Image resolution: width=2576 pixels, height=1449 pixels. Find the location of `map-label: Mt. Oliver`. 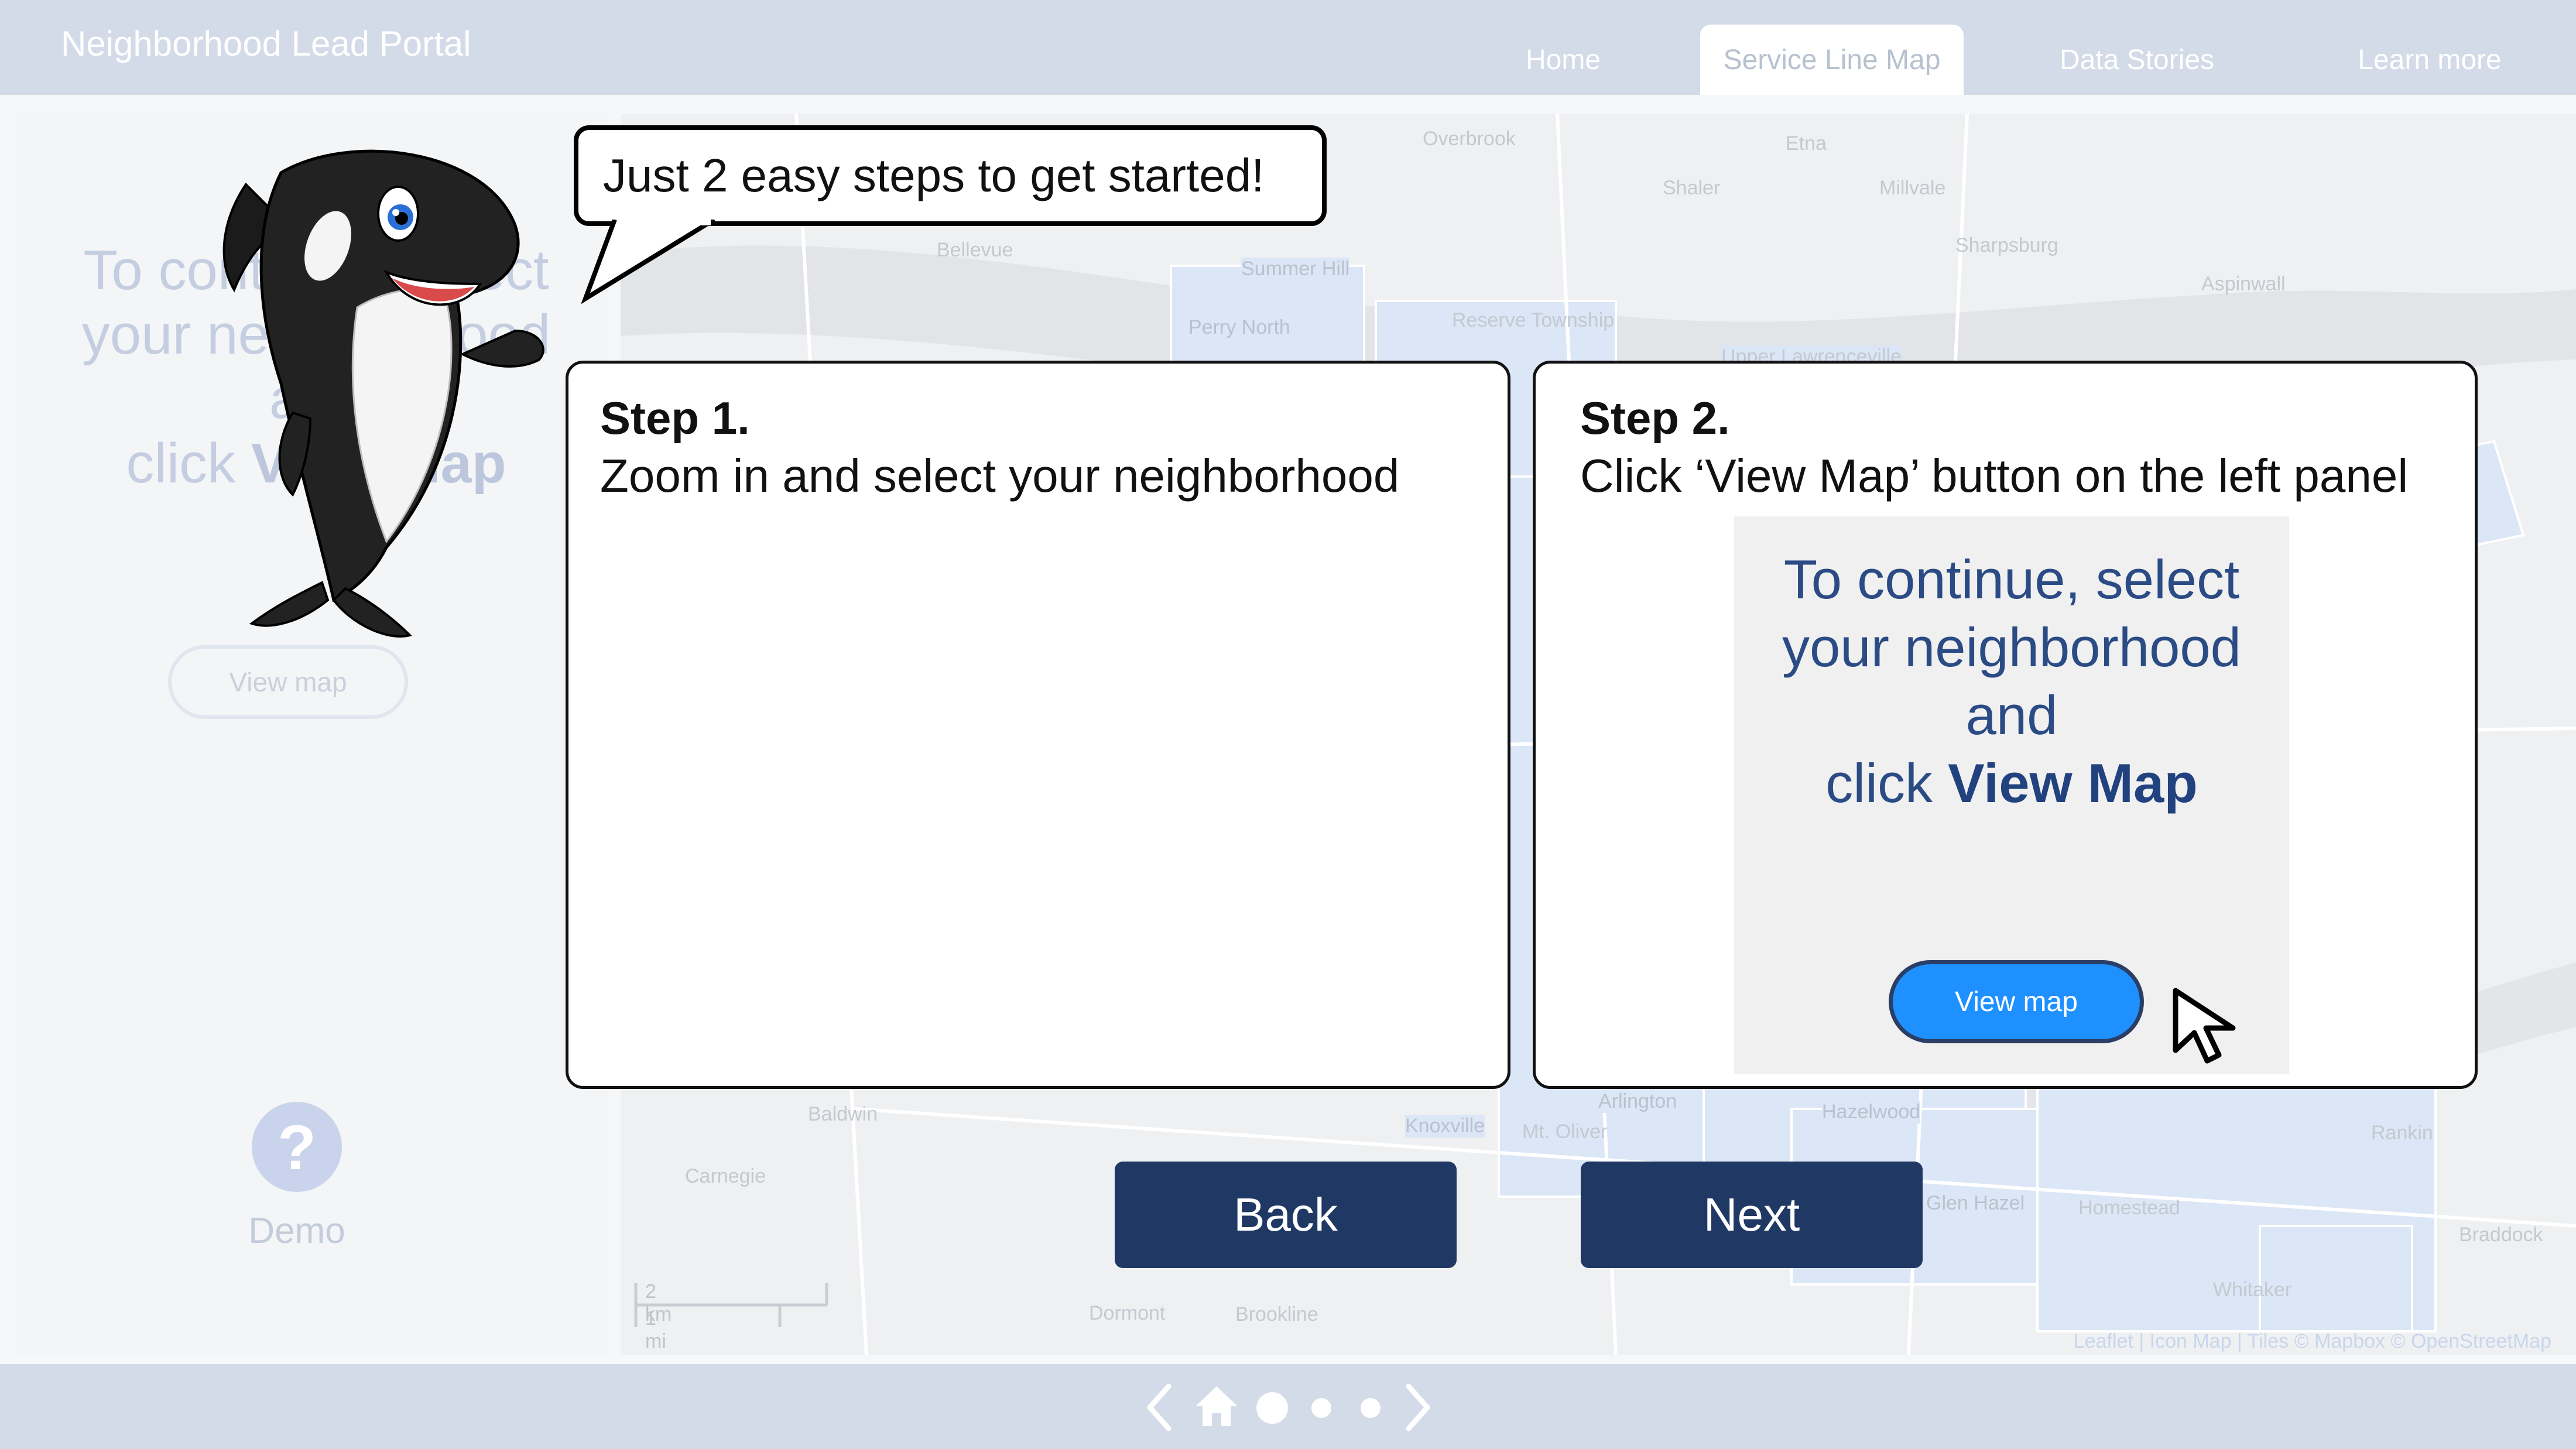

map-label: Mt. Oliver is located at coordinates (1565, 1132).